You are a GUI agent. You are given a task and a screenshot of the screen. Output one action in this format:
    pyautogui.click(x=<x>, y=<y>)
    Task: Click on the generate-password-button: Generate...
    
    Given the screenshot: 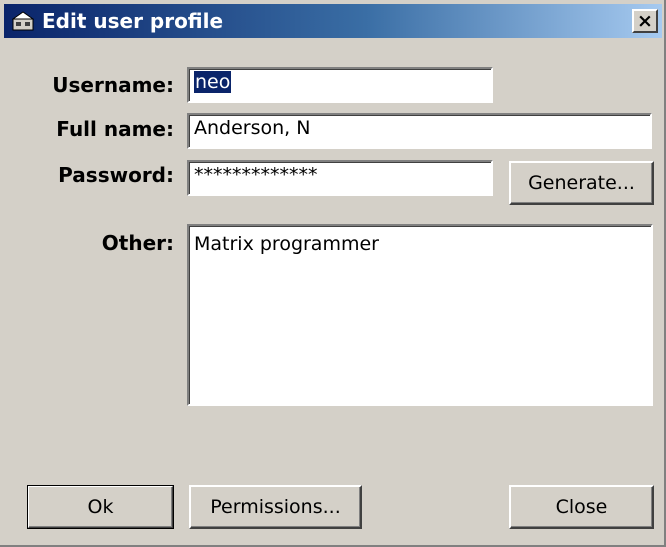 What is the action you would take?
    pyautogui.click(x=581, y=183)
    